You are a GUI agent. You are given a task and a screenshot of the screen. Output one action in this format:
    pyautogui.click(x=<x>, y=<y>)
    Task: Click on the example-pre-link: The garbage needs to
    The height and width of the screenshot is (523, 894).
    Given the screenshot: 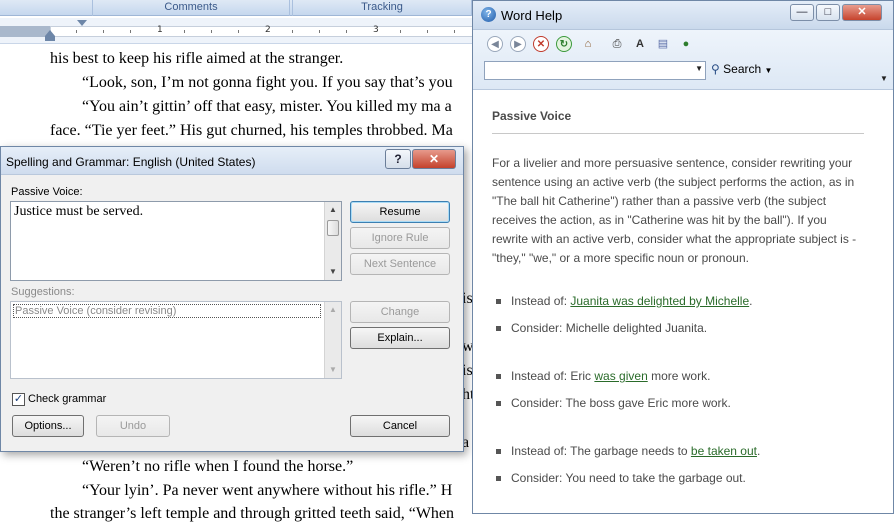 What is the action you would take?
    pyautogui.click(x=630, y=451)
    